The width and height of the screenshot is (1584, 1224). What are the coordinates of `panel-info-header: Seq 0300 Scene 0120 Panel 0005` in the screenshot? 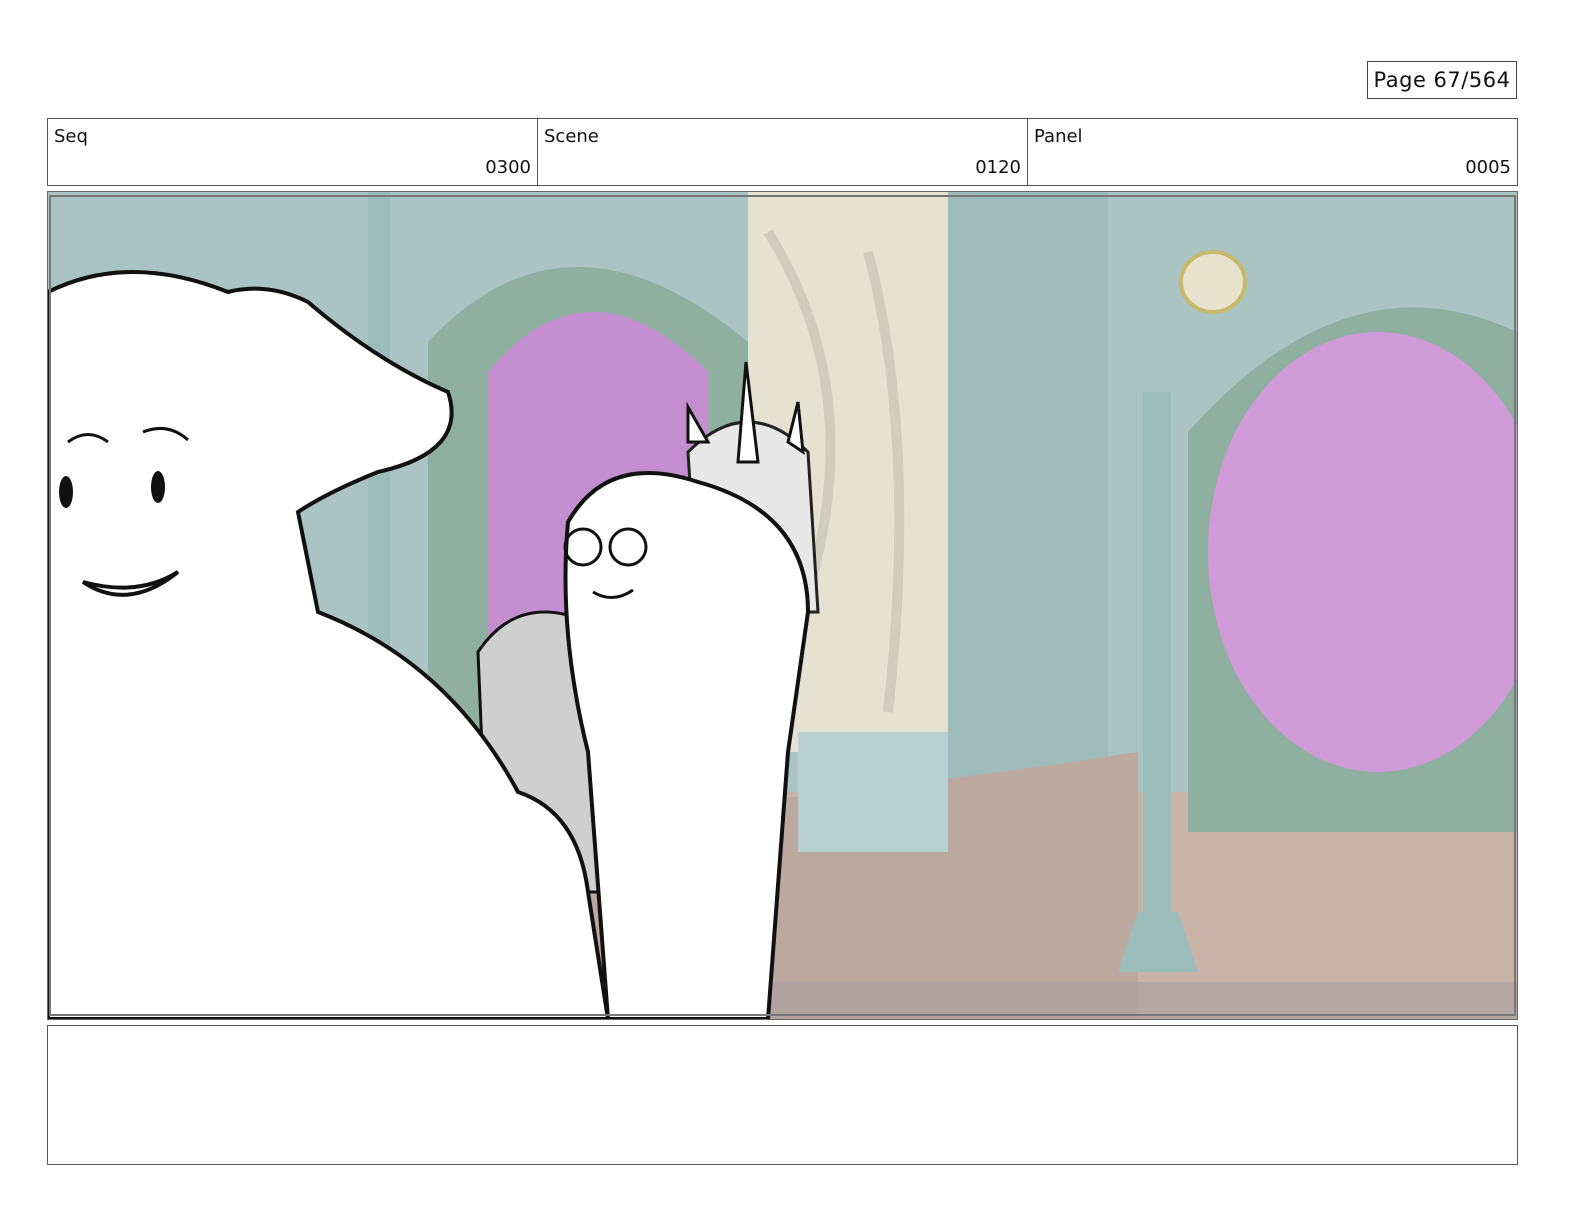 It's located at (782, 152).